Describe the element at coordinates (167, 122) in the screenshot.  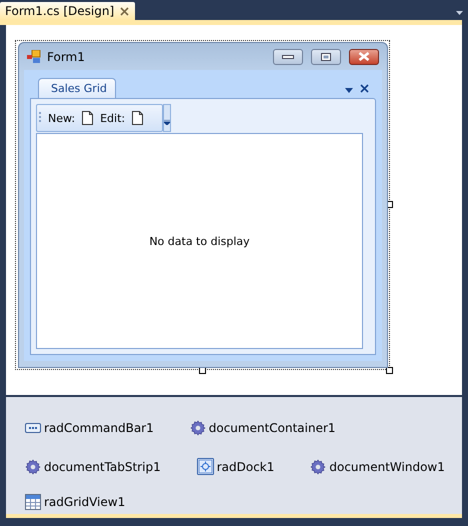
I see `overflow-icon` at that location.